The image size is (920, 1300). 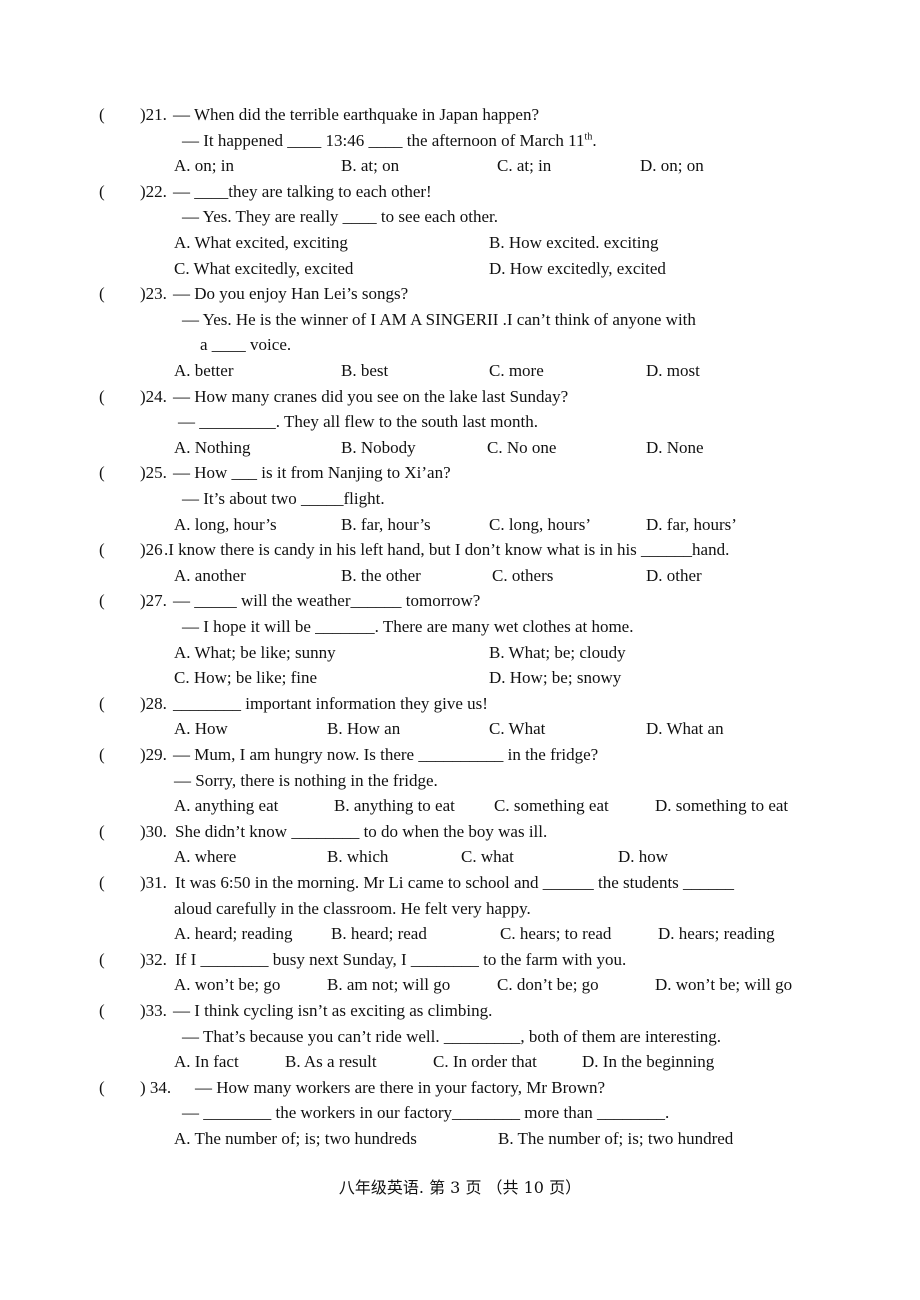 I want to click on option-choice: A. What excited, exciting, so click(x=261, y=243).